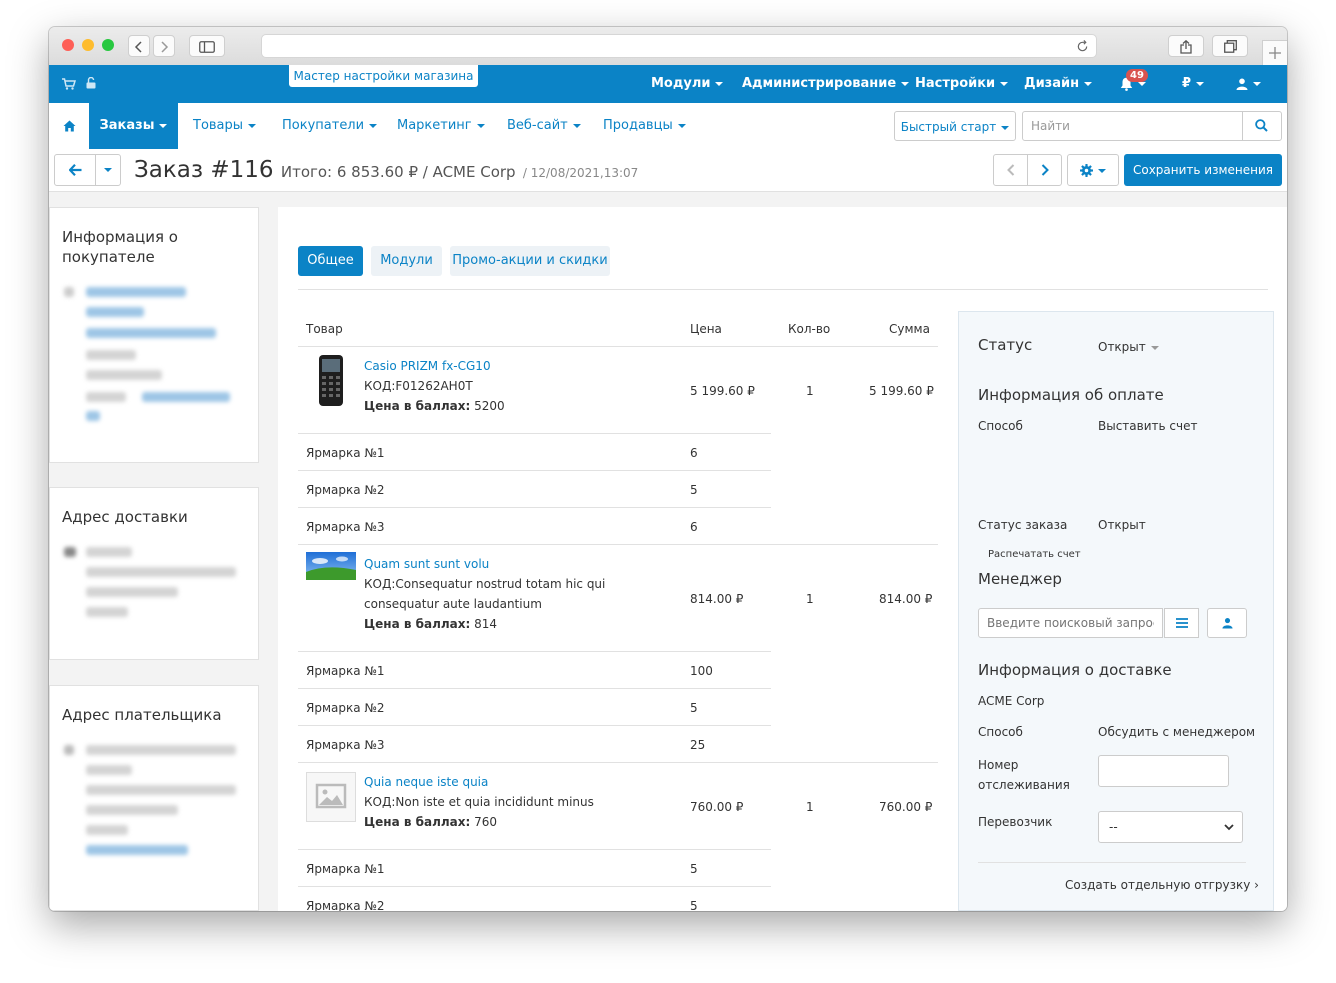 Image resolution: width=1336 pixels, height=983 pixels. What do you see at coordinates (1177, 732) in the screenshot?
I see `delivery-method-value: Обсудить с менеджером` at bounding box center [1177, 732].